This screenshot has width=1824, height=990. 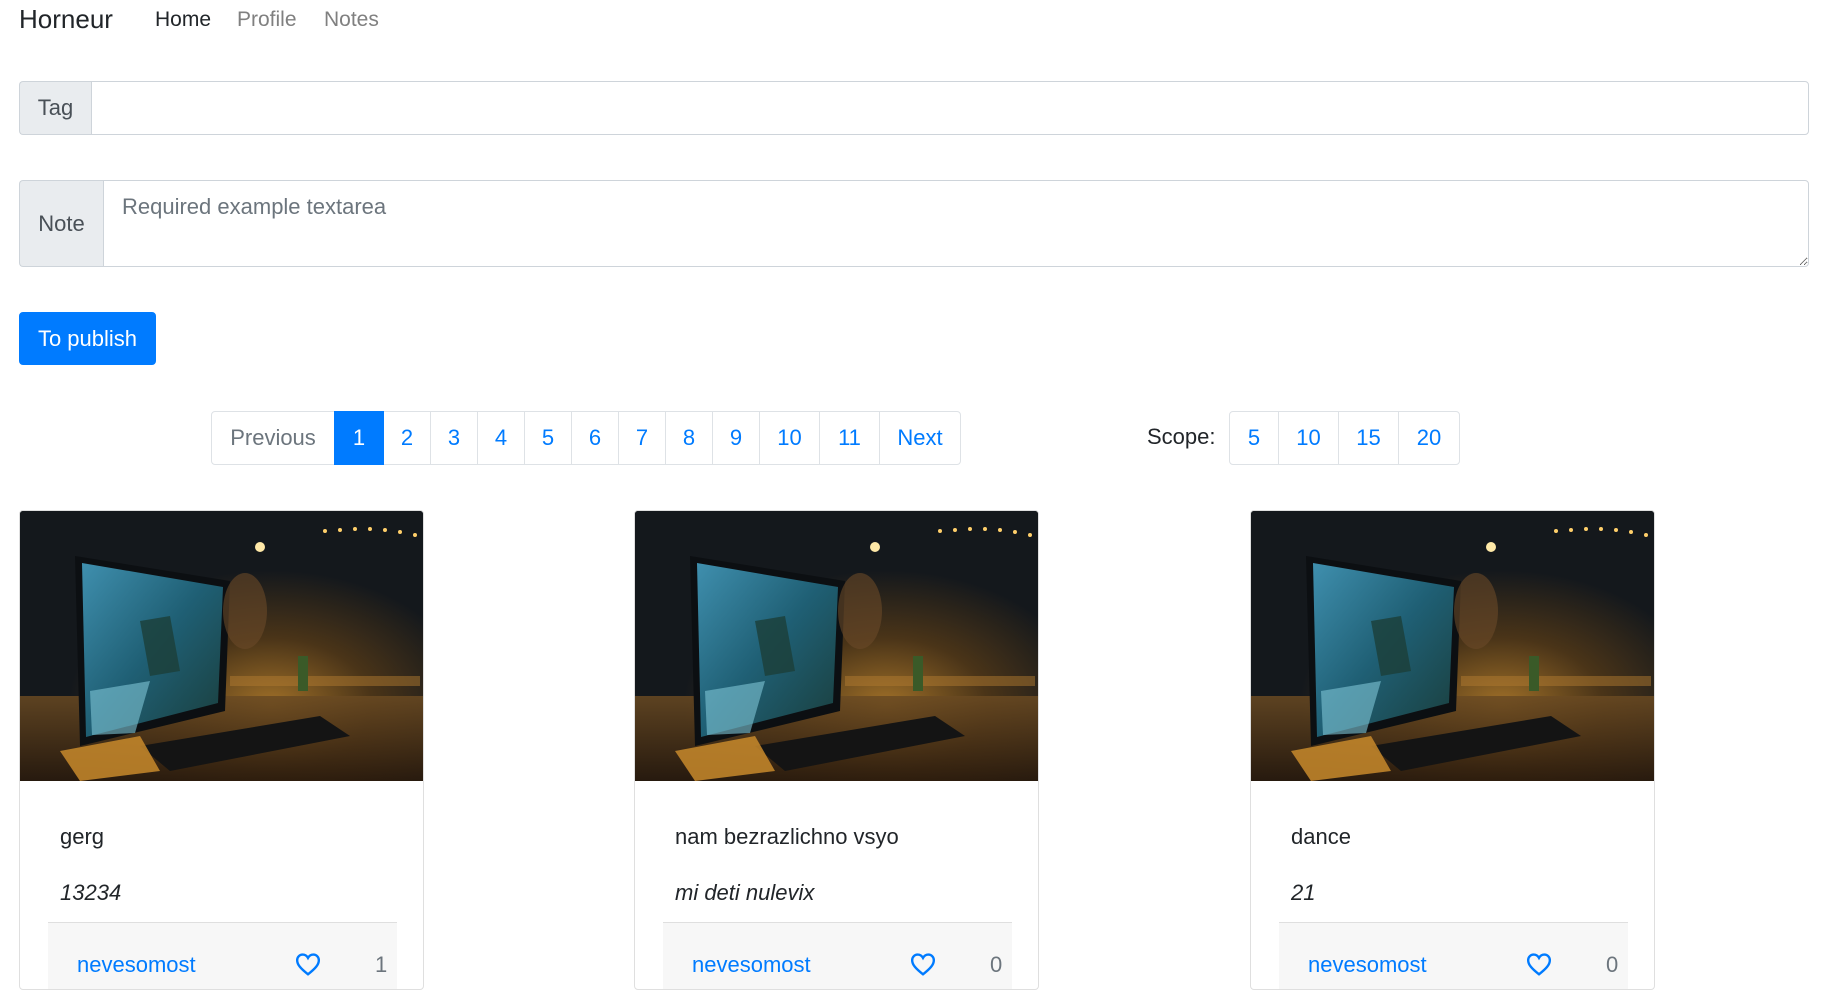 What do you see at coordinates (956, 223) in the screenshot?
I see `note-textarea` at bounding box center [956, 223].